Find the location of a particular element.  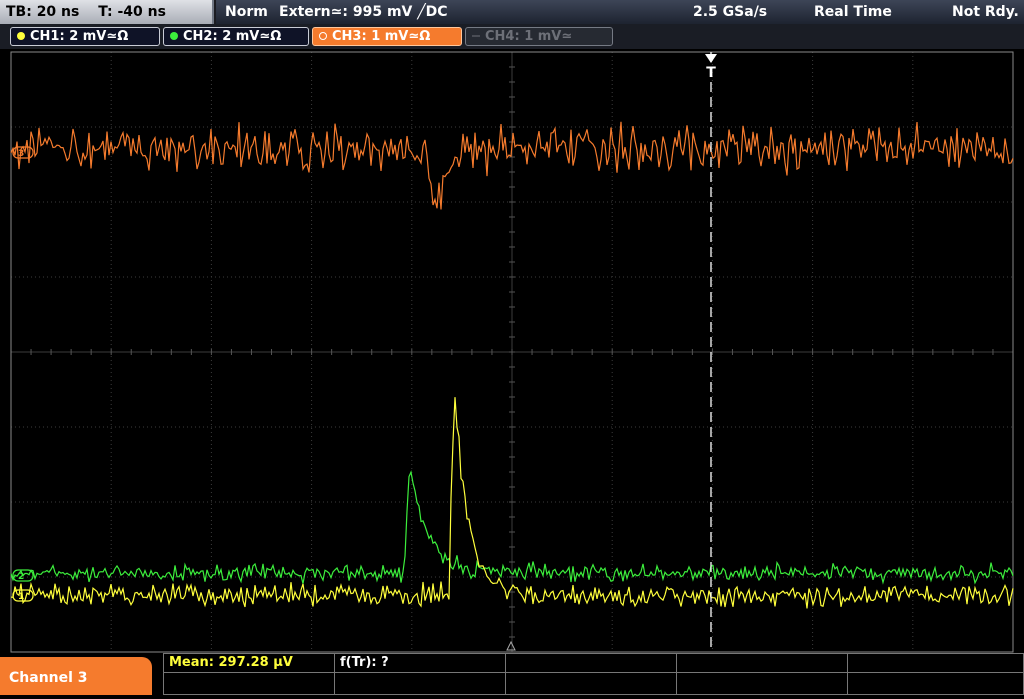

channel-1-button: CH1: 2 mV≃Ω is located at coordinates (85, 36).